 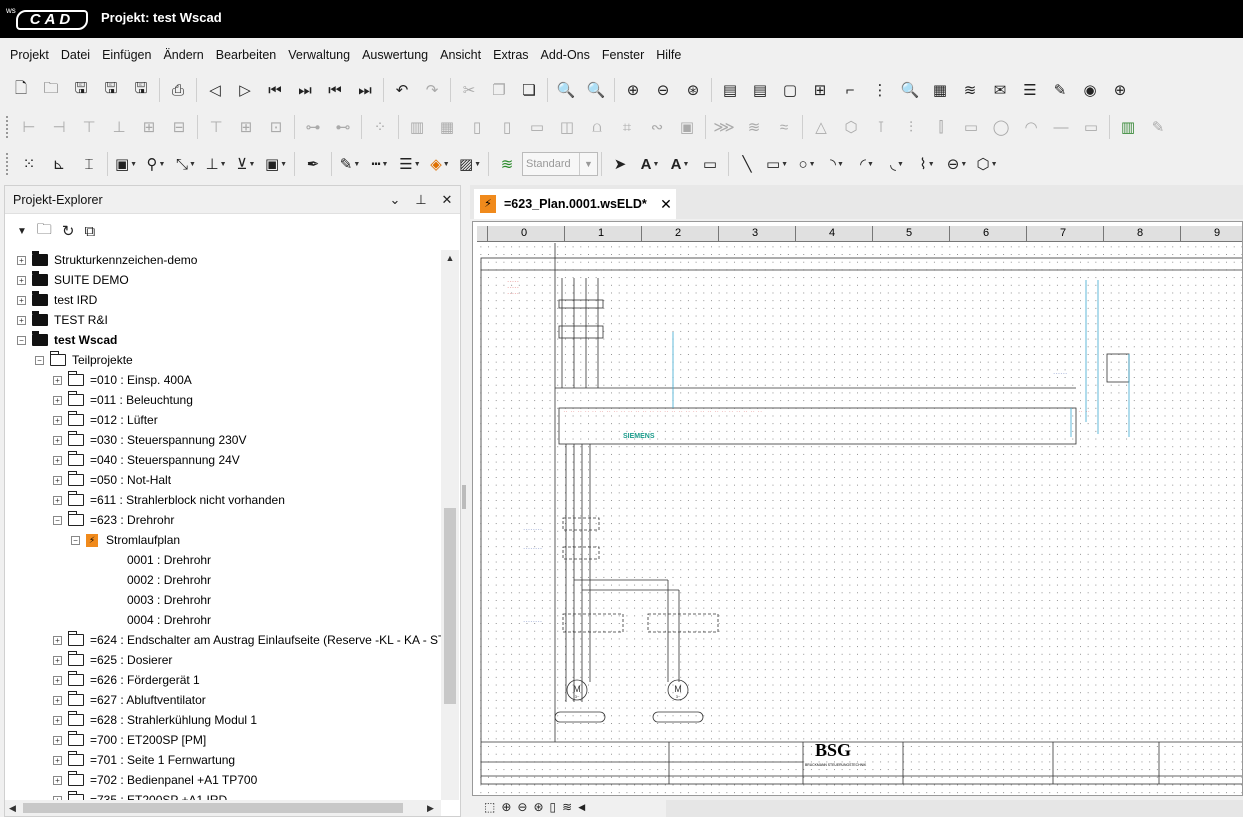 I want to click on refresh-icon: ↻, so click(x=68, y=231).